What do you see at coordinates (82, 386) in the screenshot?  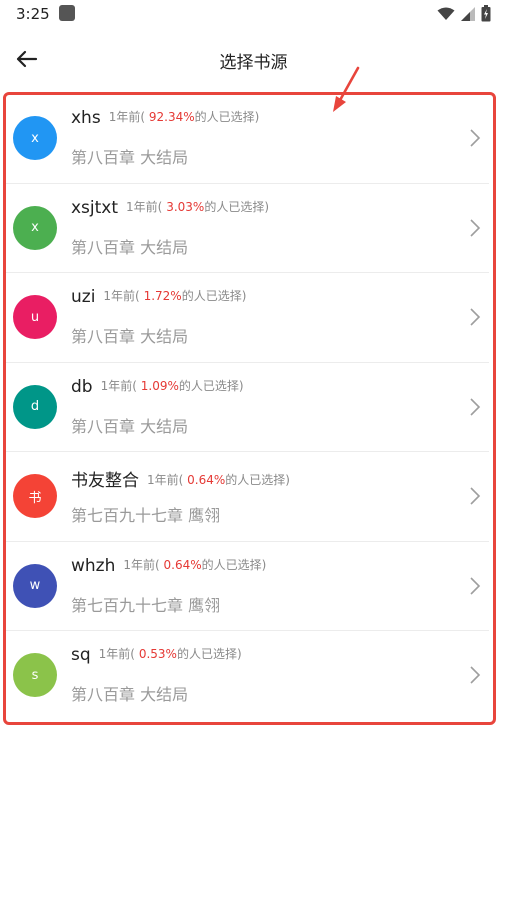 I see `source-name: db` at bounding box center [82, 386].